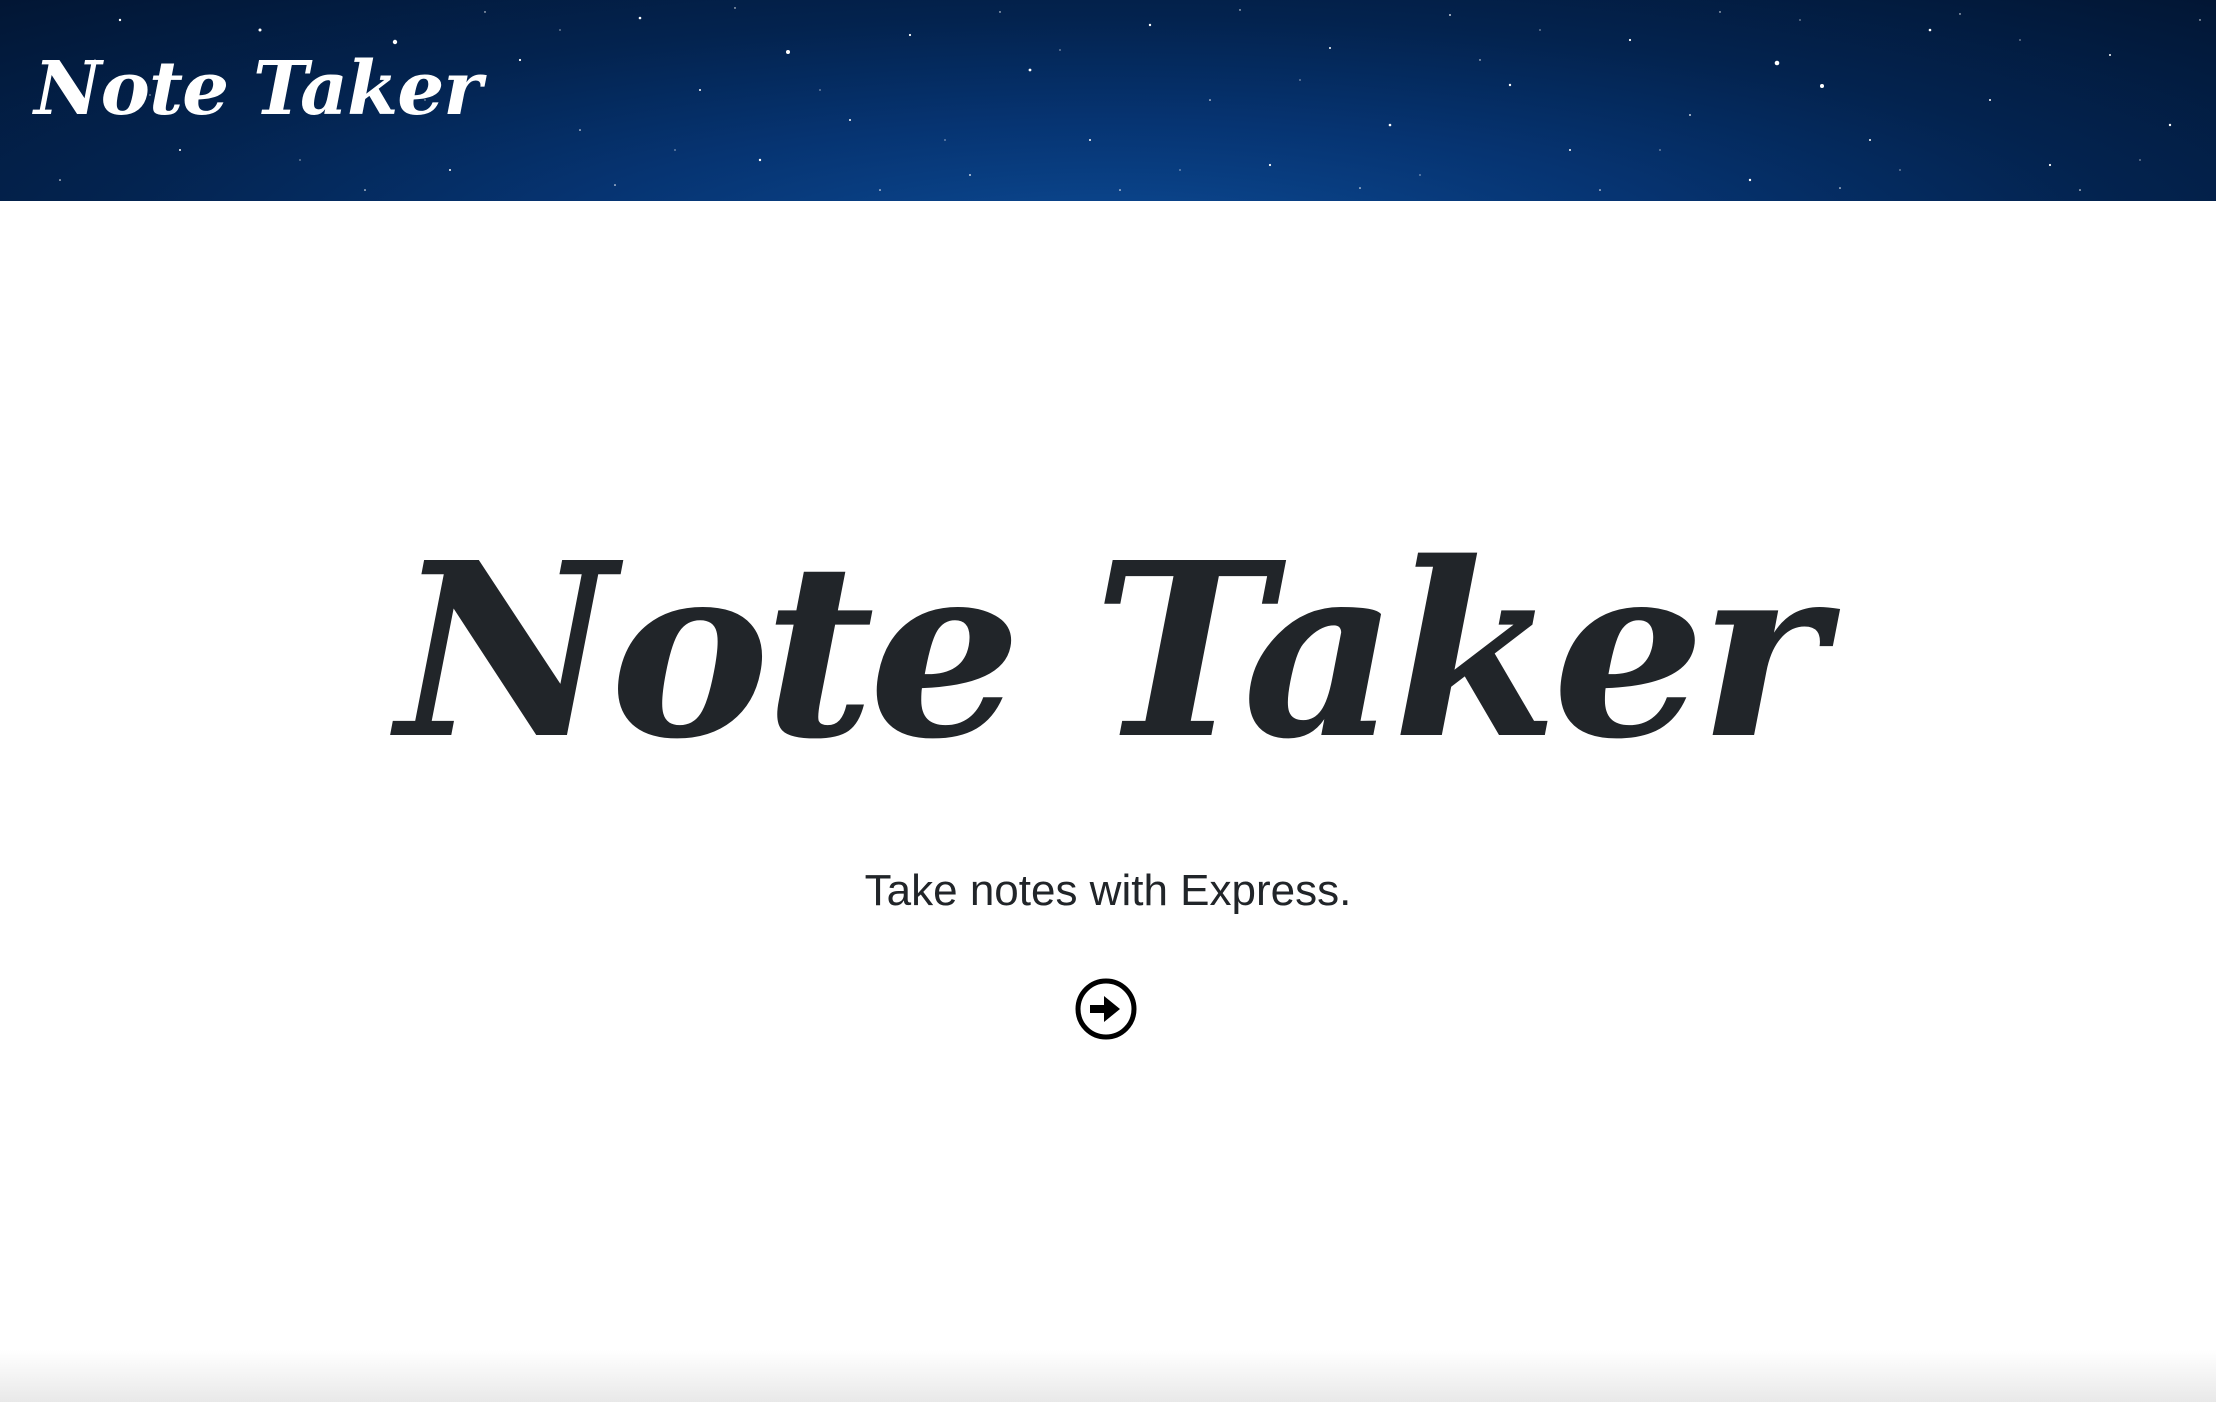 The height and width of the screenshot is (1402, 2216). Describe the element at coordinates (1110, 651) in the screenshot. I see `hero-title: Note Taker` at that location.